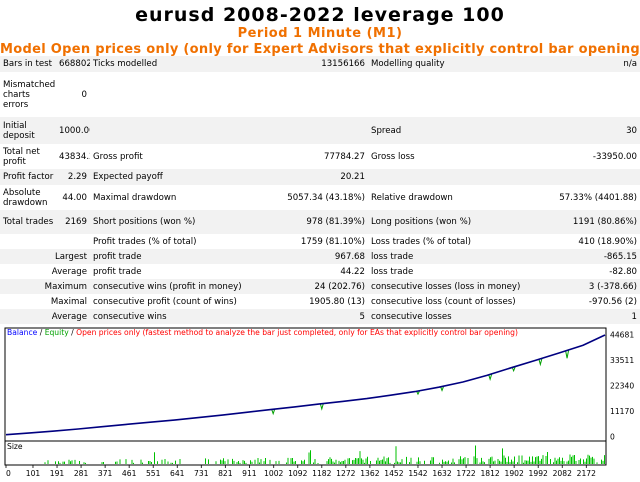 This screenshot has height=482, width=640. I want to click on profit-factor-value: 2.29, so click(73, 177).